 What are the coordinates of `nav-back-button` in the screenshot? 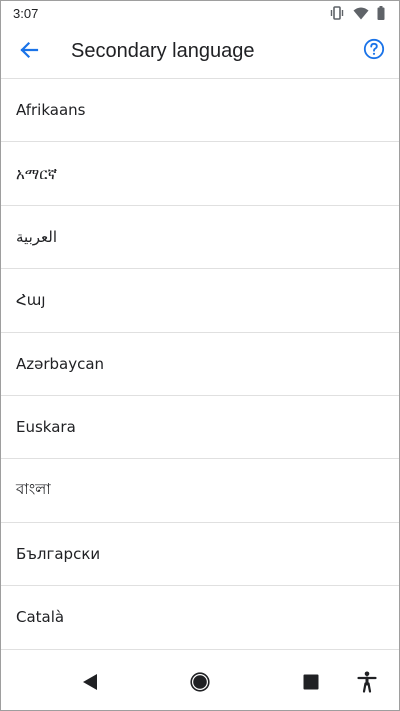 It's located at (90, 684).